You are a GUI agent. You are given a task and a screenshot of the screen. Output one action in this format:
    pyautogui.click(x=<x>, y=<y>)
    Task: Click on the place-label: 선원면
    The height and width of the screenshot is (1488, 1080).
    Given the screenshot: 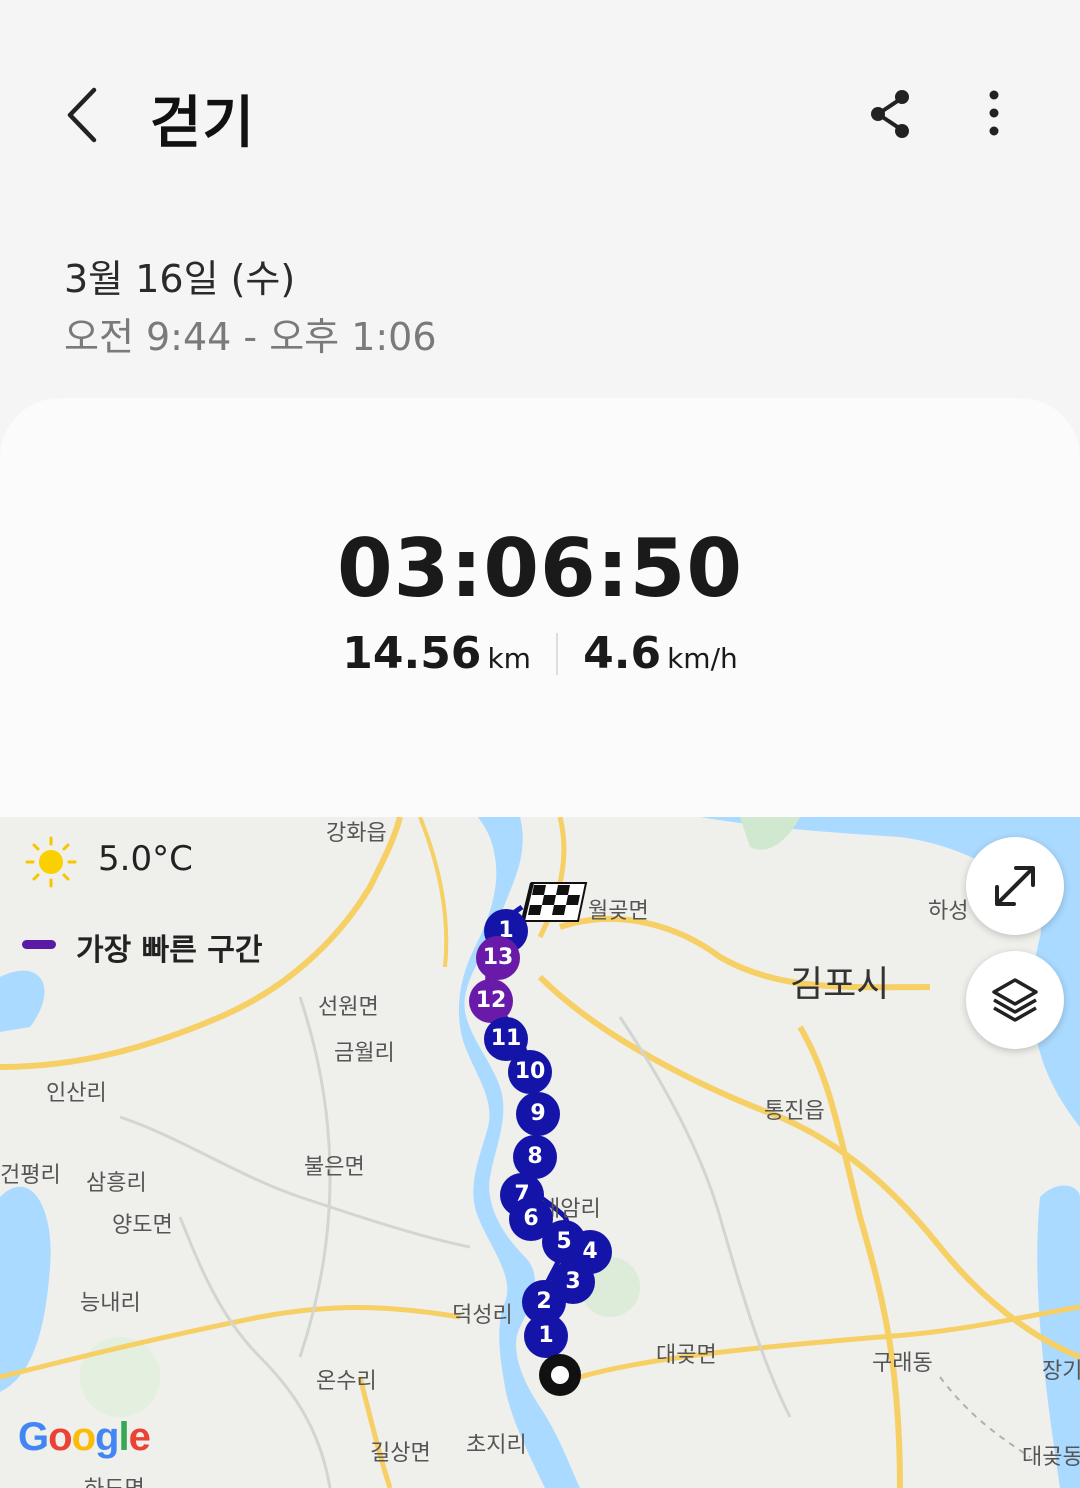 What is the action you would take?
    pyautogui.click(x=348, y=1007)
    